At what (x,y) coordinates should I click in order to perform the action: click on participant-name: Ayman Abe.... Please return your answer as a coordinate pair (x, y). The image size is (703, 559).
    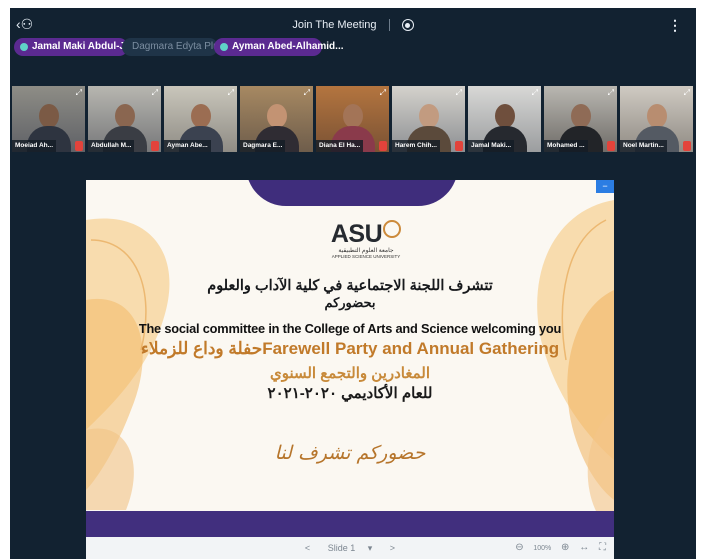
    Looking at the image, I should click on (187, 146).